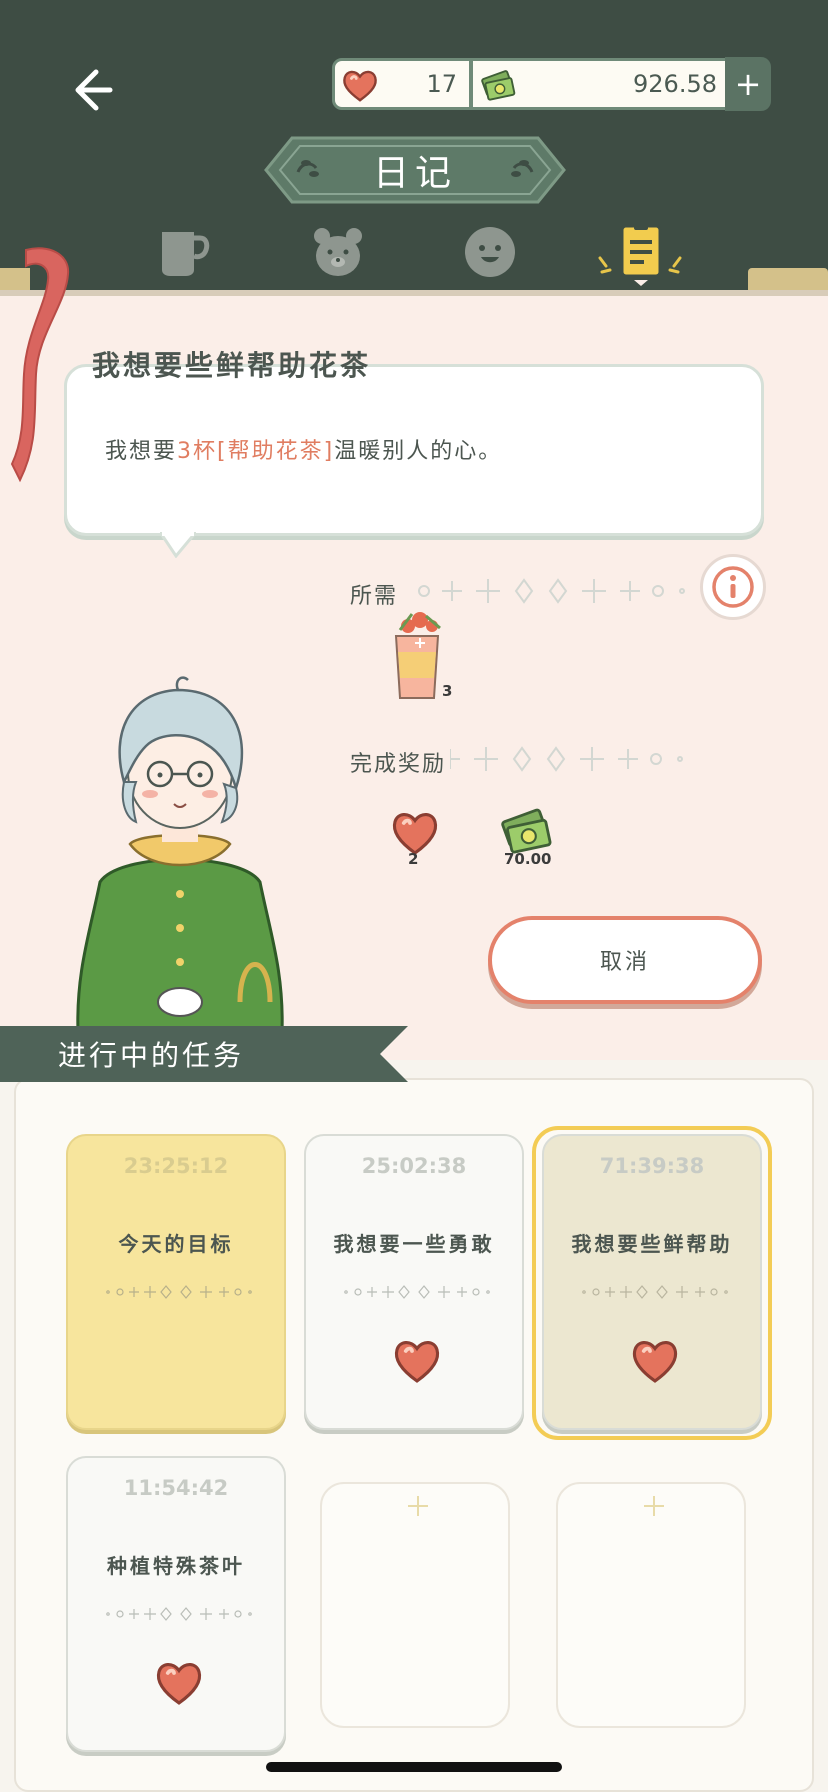 Image resolution: width=828 pixels, height=1792 pixels. I want to click on tab-cup, so click(184, 252).